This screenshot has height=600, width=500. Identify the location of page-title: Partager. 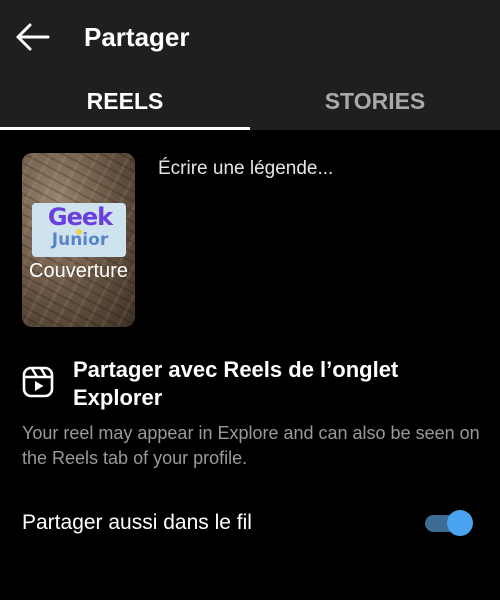
(137, 37).